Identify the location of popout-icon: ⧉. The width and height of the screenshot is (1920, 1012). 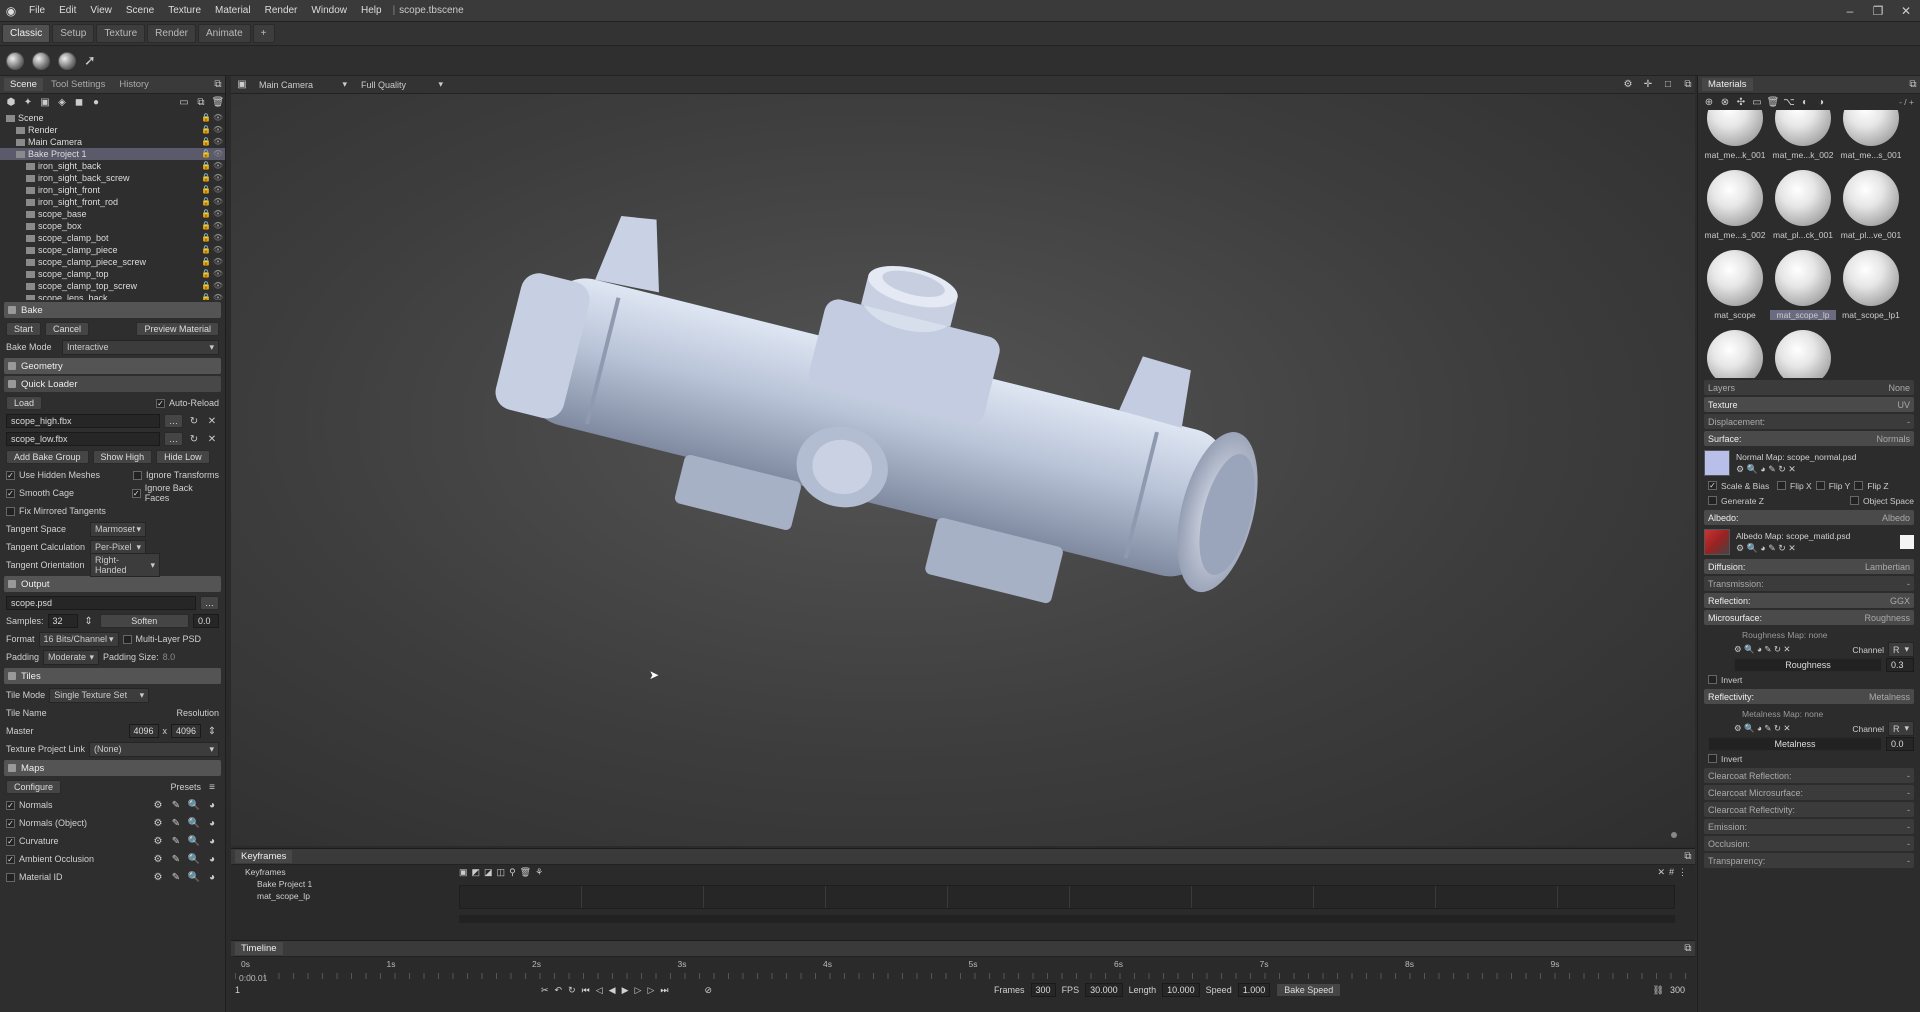
(218, 84).